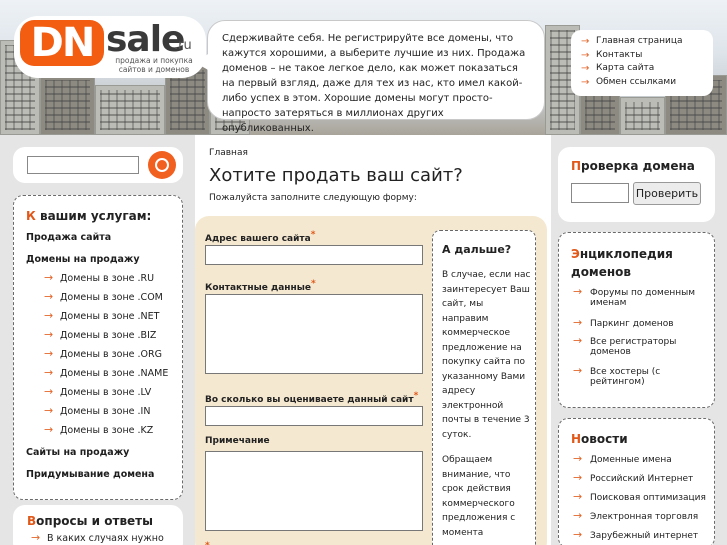  I want to click on domain-zone-kz: Домены в зоне .KZ, so click(98, 430).